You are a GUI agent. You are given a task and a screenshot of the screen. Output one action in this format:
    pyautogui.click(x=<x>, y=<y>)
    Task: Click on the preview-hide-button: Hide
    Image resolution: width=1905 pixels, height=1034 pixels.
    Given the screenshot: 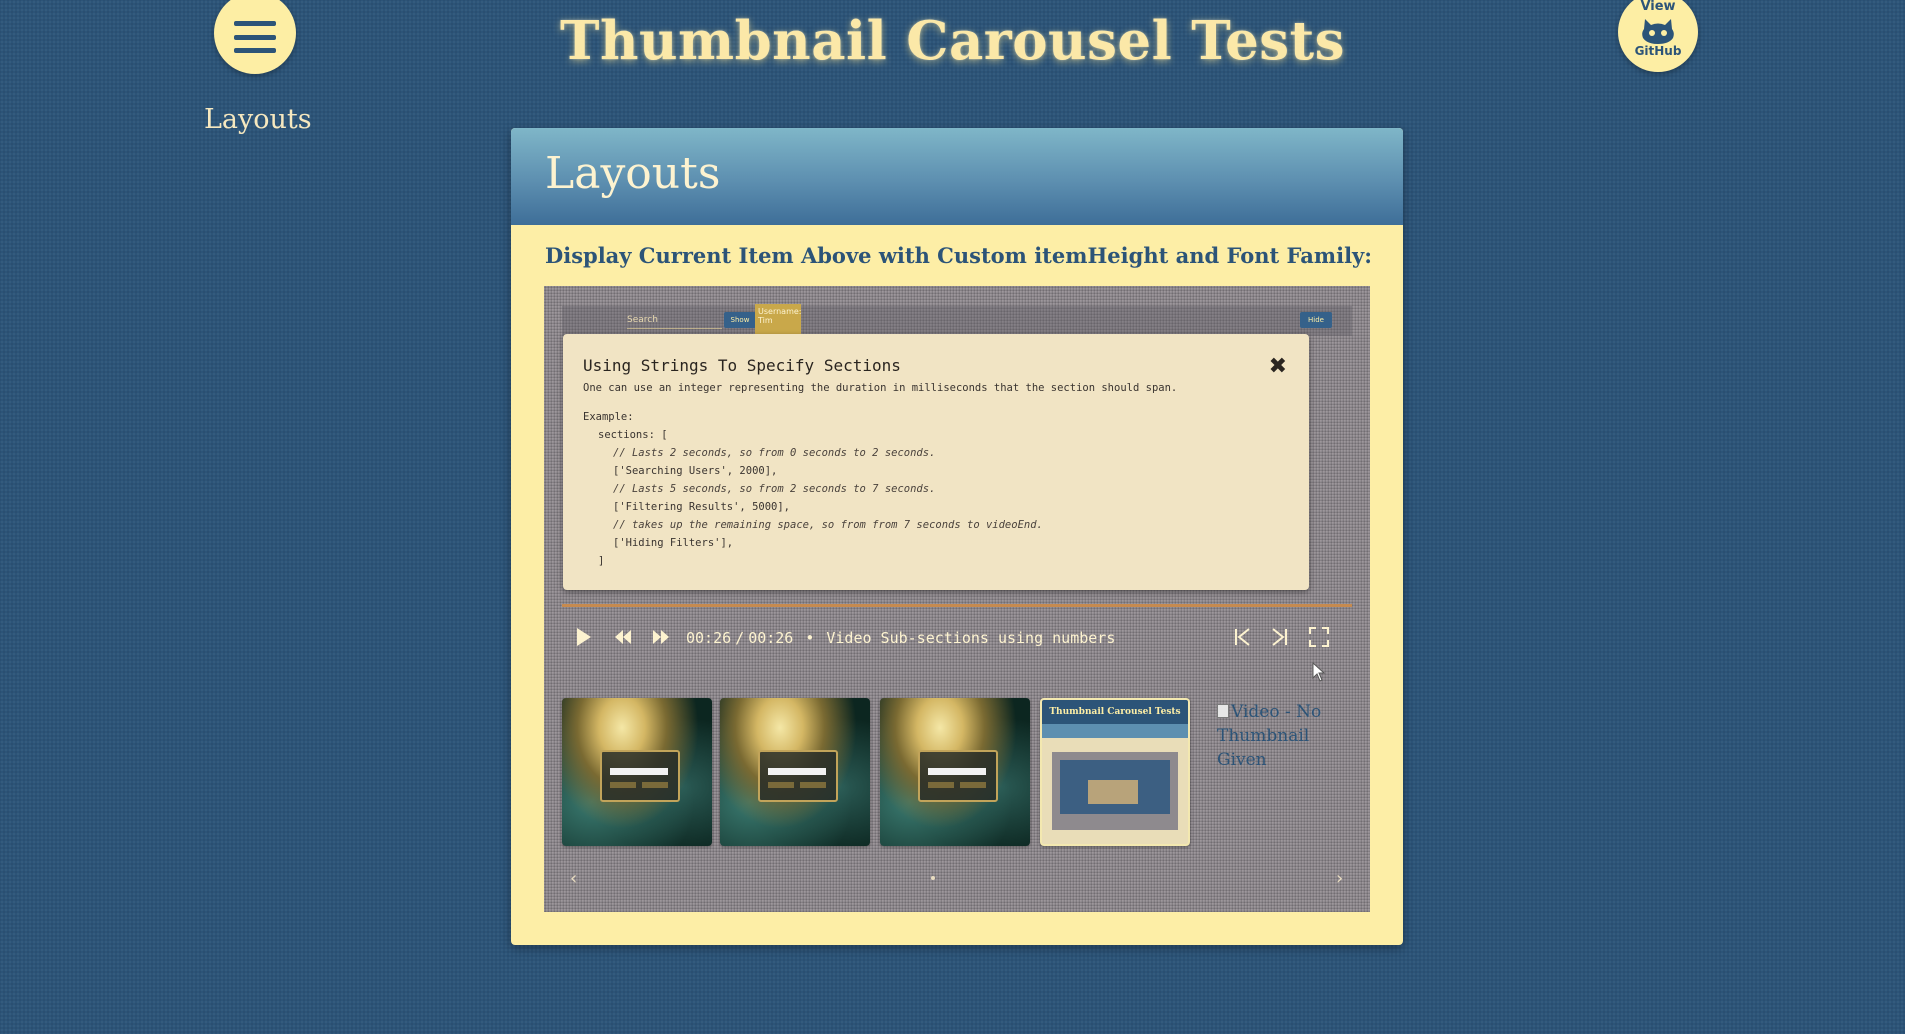 What is the action you would take?
    pyautogui.click(x=1316, y=320)
    